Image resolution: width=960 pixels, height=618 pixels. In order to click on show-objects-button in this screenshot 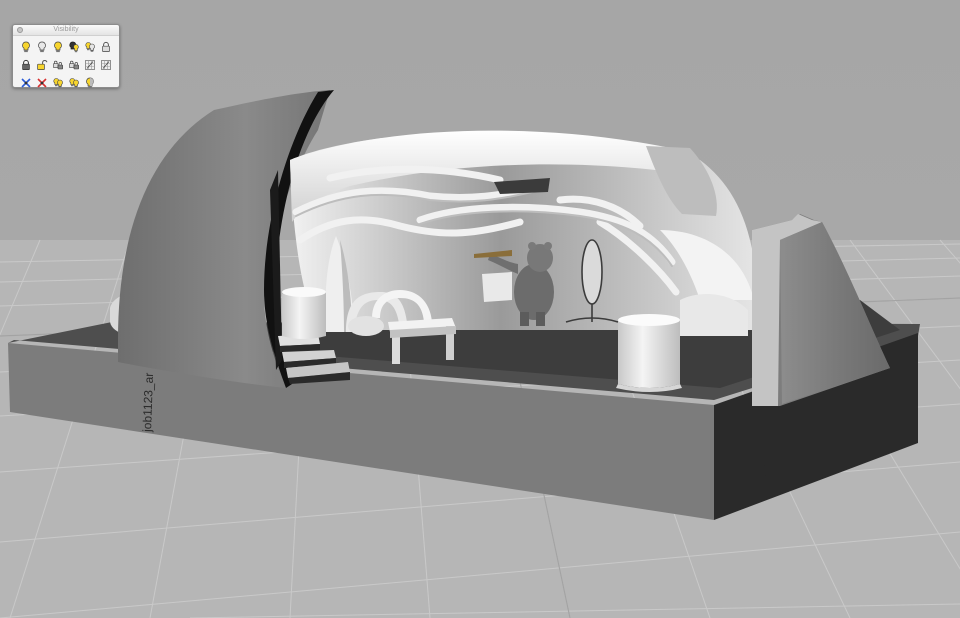, I will do `click(74, 83)`.